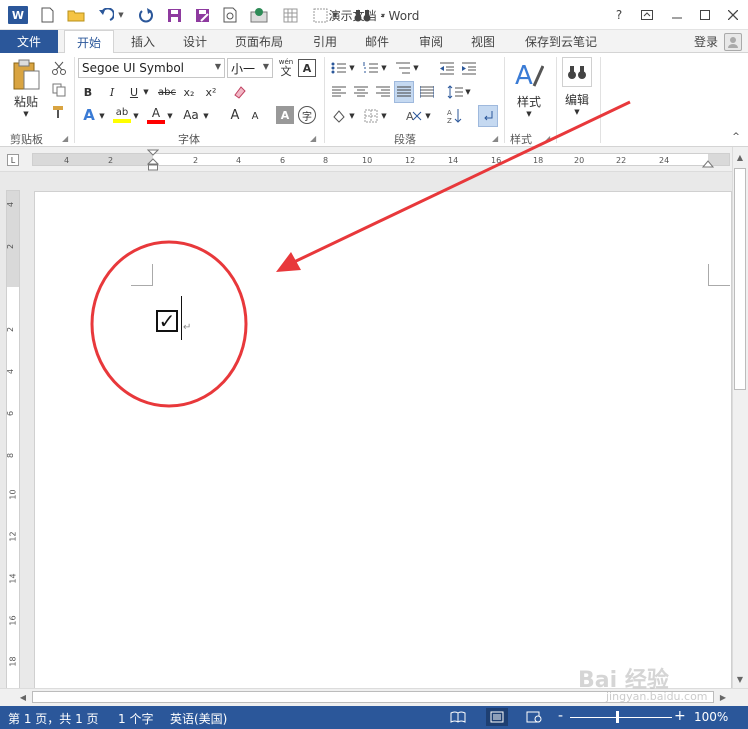 The image size is (748, 729). What do you see at coordinates (153, 160) in the screenshot?
I see `indent-marker-icon` at bounding box center [153, 160].